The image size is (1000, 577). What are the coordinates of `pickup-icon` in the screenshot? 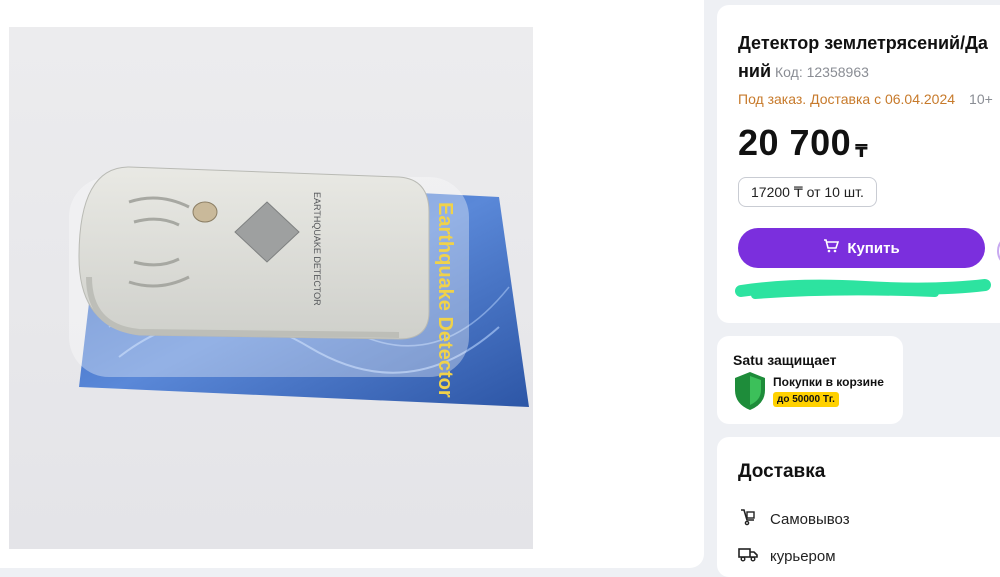 It's located at (748, 519).